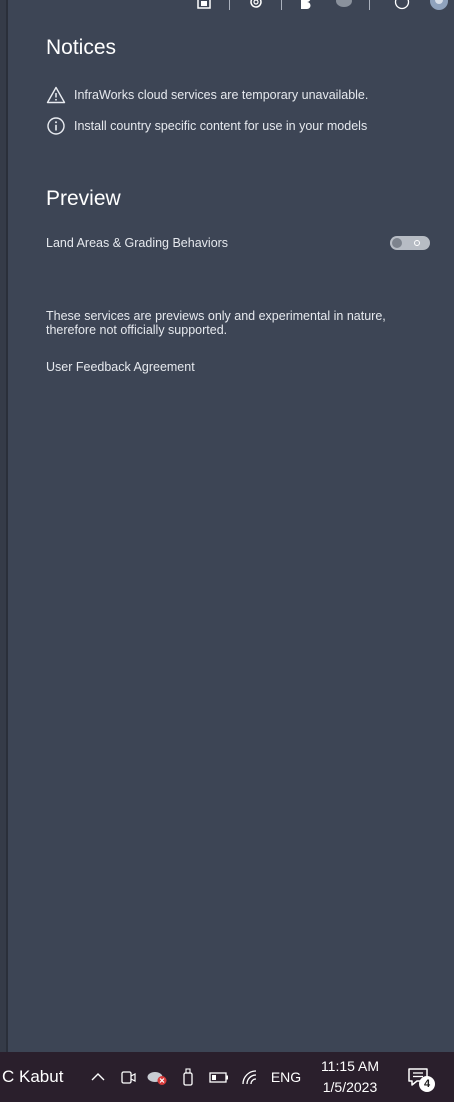 This screenshot has width=454, height=1102. I want to click on meet-now-button, so click(128, 1077).